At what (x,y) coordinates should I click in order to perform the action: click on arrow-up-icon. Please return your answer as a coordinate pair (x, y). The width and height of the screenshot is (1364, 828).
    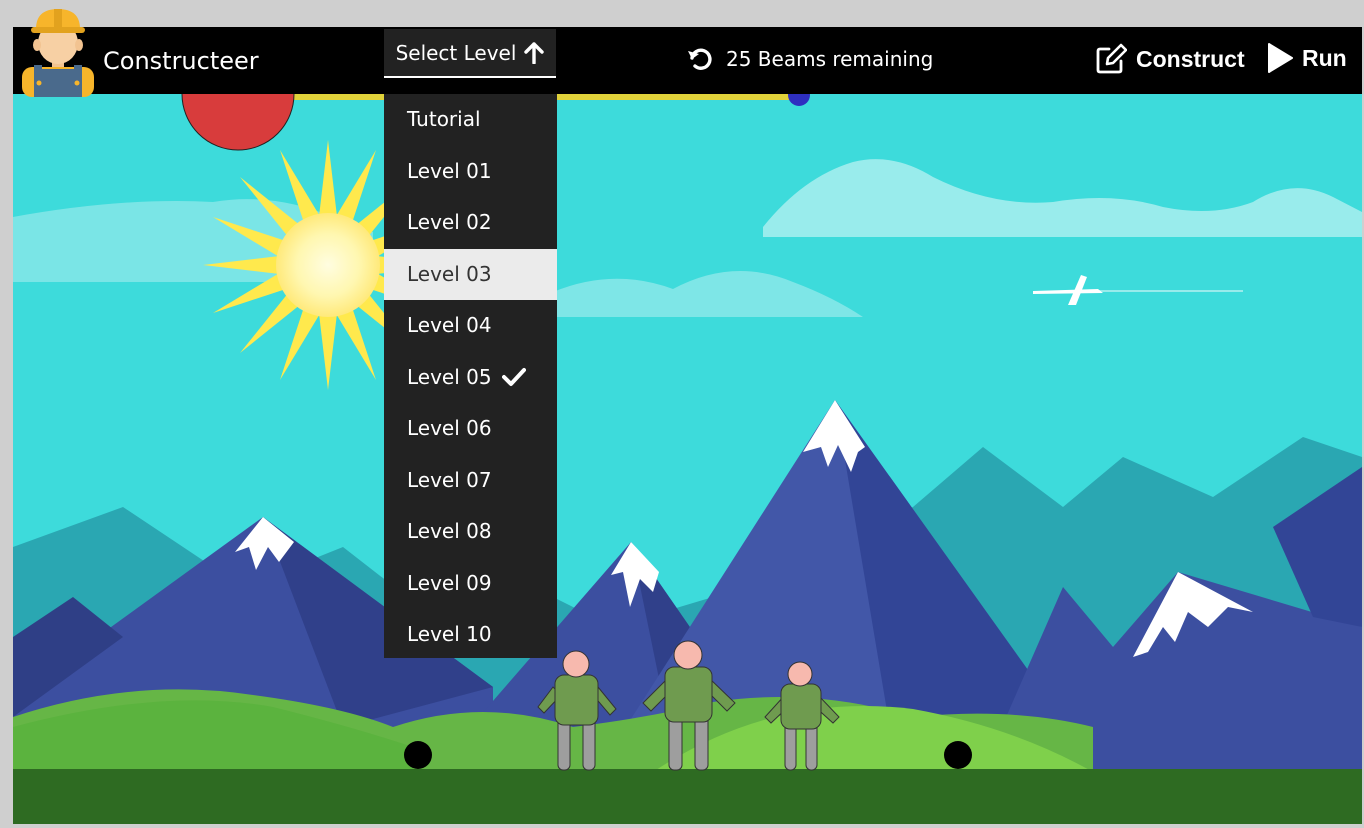
    Looking at the image, I should click on (534, 52).